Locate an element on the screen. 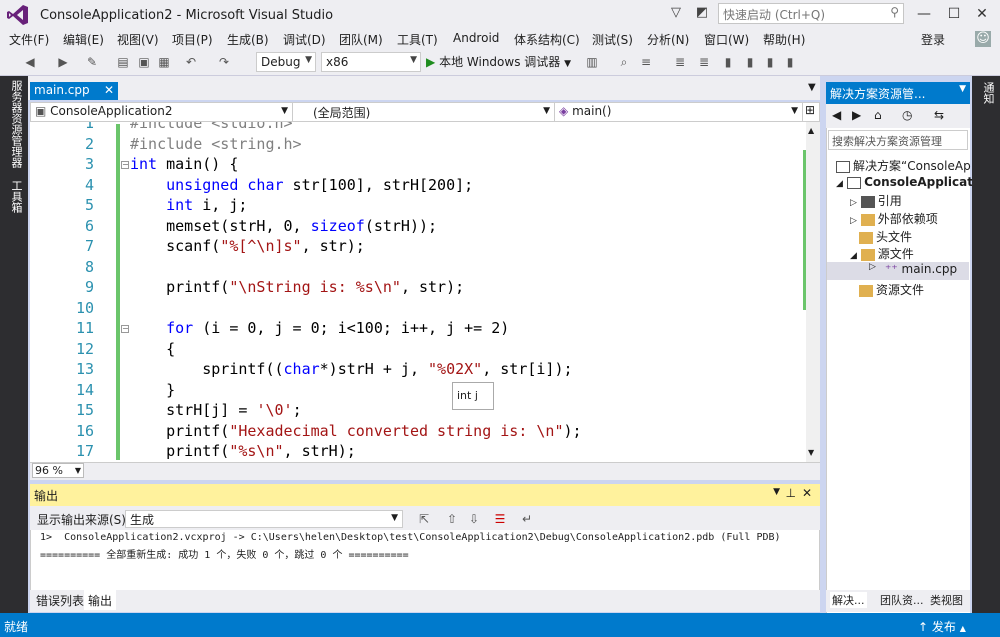 This screenshot has width=1000, height=637. breakpoint-icon: ▥ is located at coordinates (592, 62).